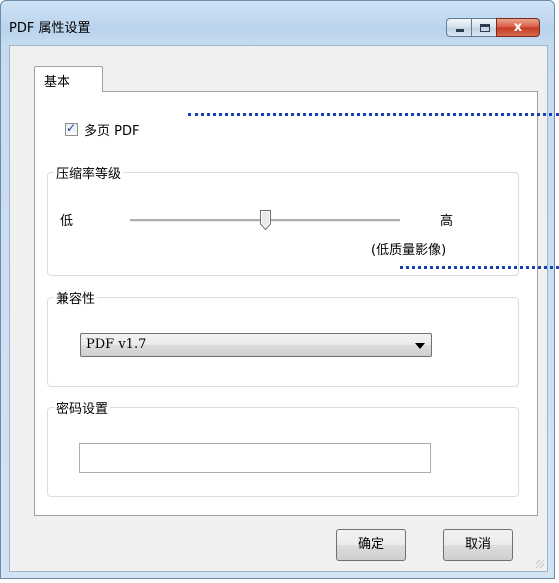 The image size is (559, 583). Describe the element at coordinates (67, 221) in the screenshot. I see `compression-low-label: 低` at that location.